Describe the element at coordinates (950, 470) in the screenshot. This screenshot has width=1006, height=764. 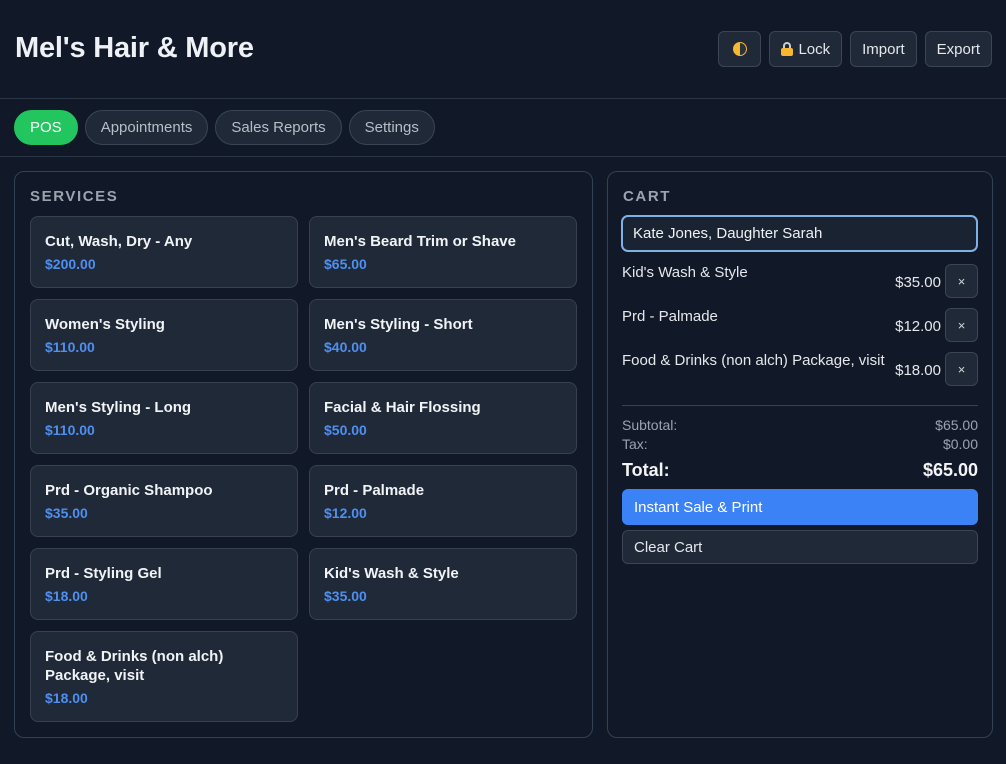
I see `total-value: $65.00` at that location.